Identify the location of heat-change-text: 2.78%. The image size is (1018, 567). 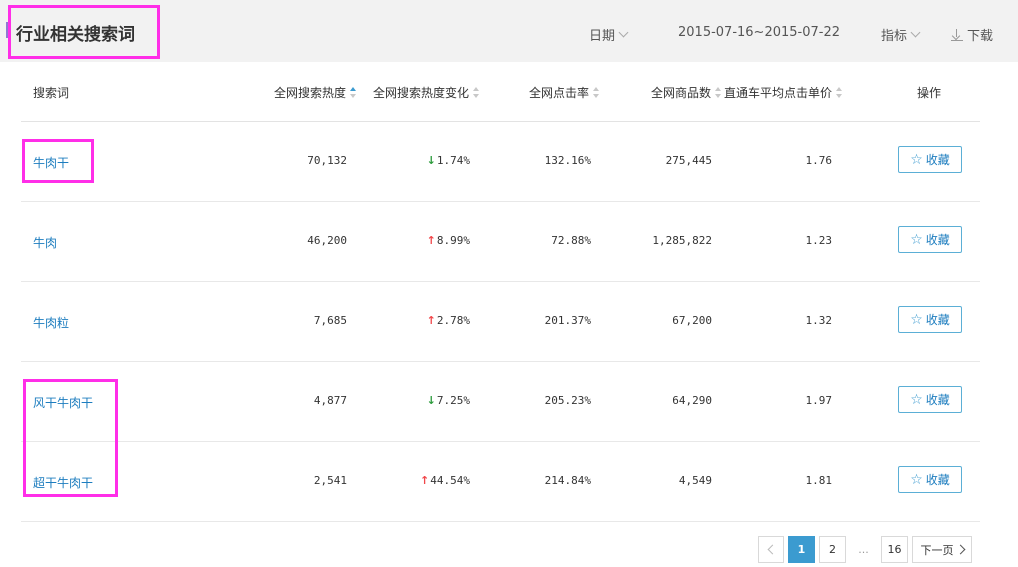
(453, 320).